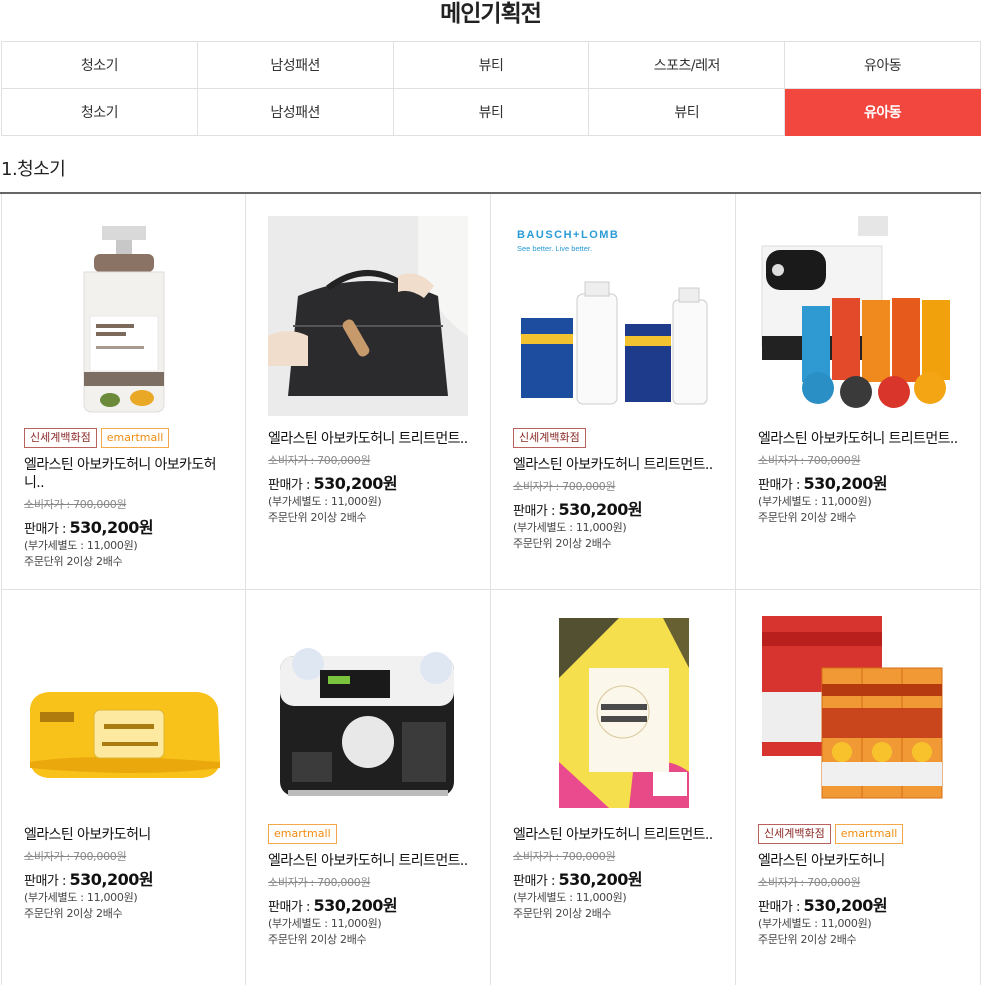  I want to click on product-image-kitchen-towel, so click(368, 712).